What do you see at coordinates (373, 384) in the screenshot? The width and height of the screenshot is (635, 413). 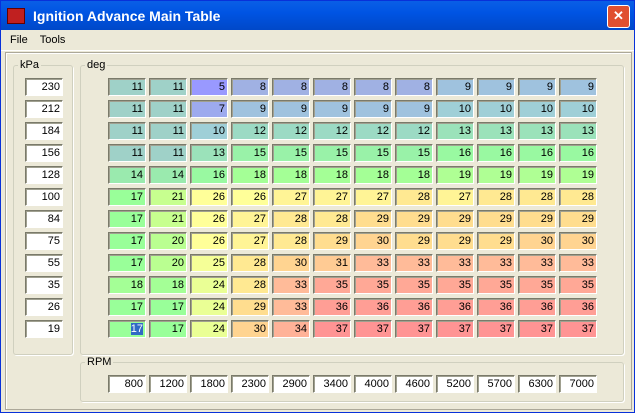 I see `rpm-cell: 4000` at bounding box center [373, 384].